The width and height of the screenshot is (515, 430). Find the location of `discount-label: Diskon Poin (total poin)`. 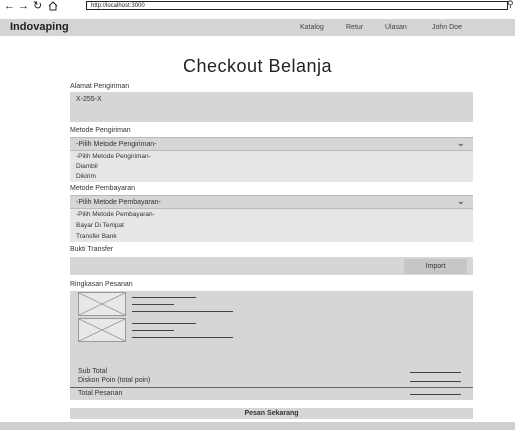

discount-label: Diskon Poin (total poin) is located at coordinates (114, 380).